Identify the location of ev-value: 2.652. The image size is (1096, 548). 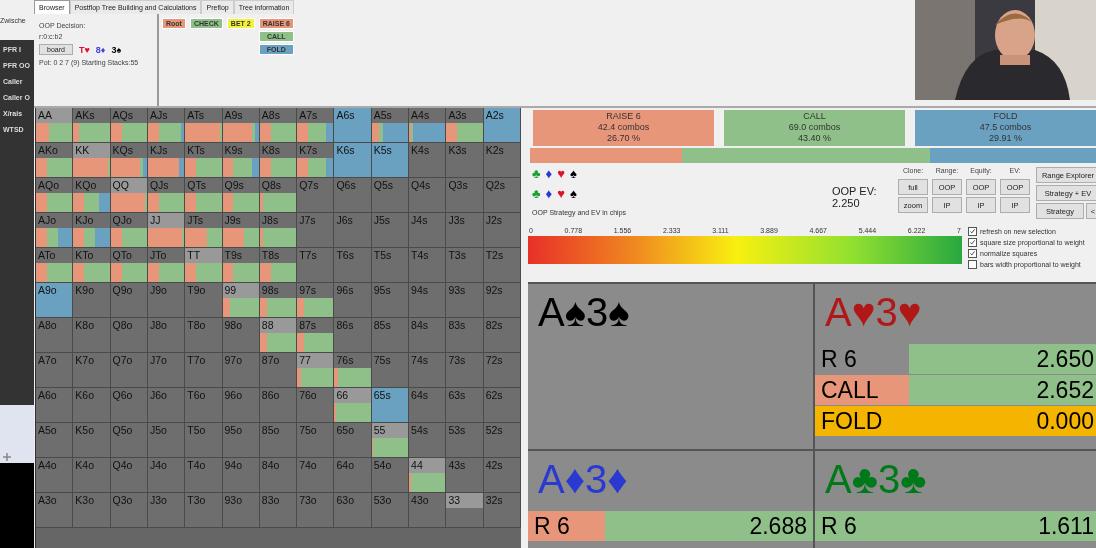
(1065, 390).